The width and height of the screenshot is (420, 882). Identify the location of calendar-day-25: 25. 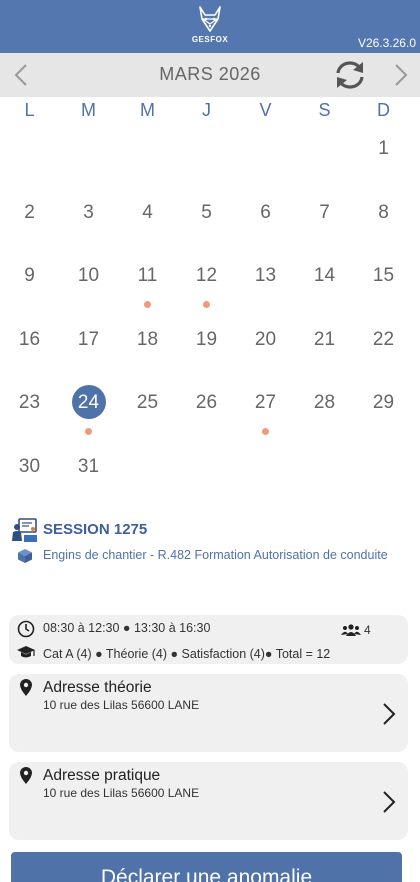
(147, 409).